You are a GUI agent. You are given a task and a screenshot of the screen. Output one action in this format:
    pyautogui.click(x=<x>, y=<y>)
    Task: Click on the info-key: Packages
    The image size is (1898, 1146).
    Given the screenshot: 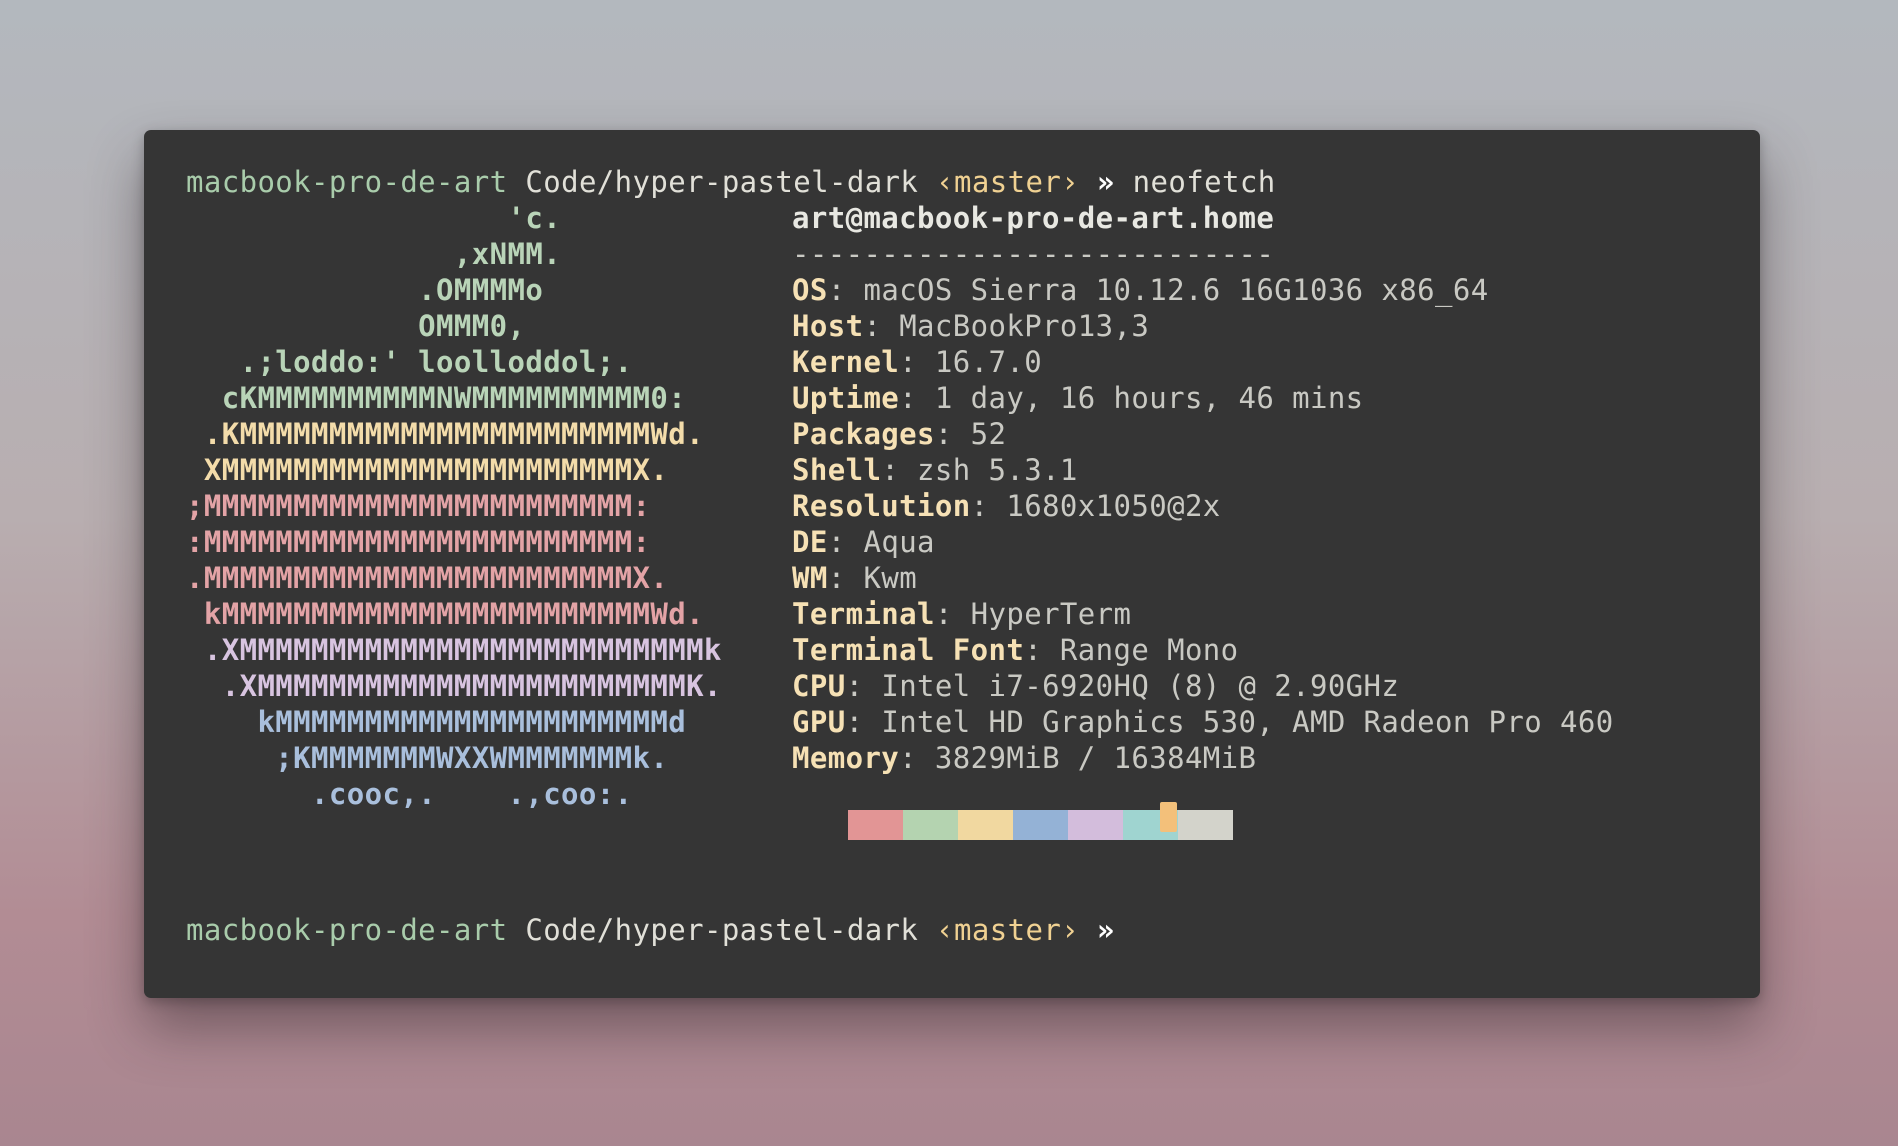 What is the action you would take?
    pyautogui.click(x=863, y=434)
    